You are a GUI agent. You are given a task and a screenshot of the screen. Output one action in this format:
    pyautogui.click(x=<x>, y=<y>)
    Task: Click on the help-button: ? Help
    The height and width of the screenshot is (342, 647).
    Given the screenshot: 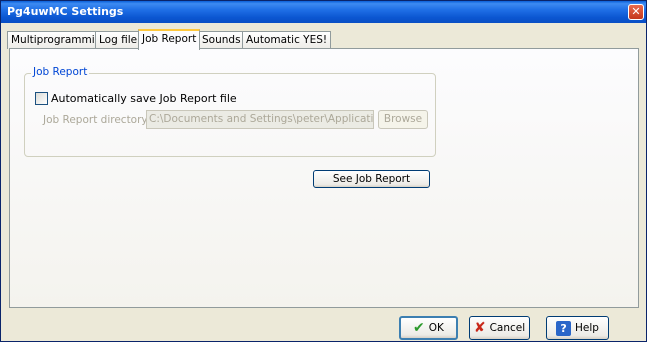 What is the action you would take?
    pyautogui.click(x=577, y=328)
    